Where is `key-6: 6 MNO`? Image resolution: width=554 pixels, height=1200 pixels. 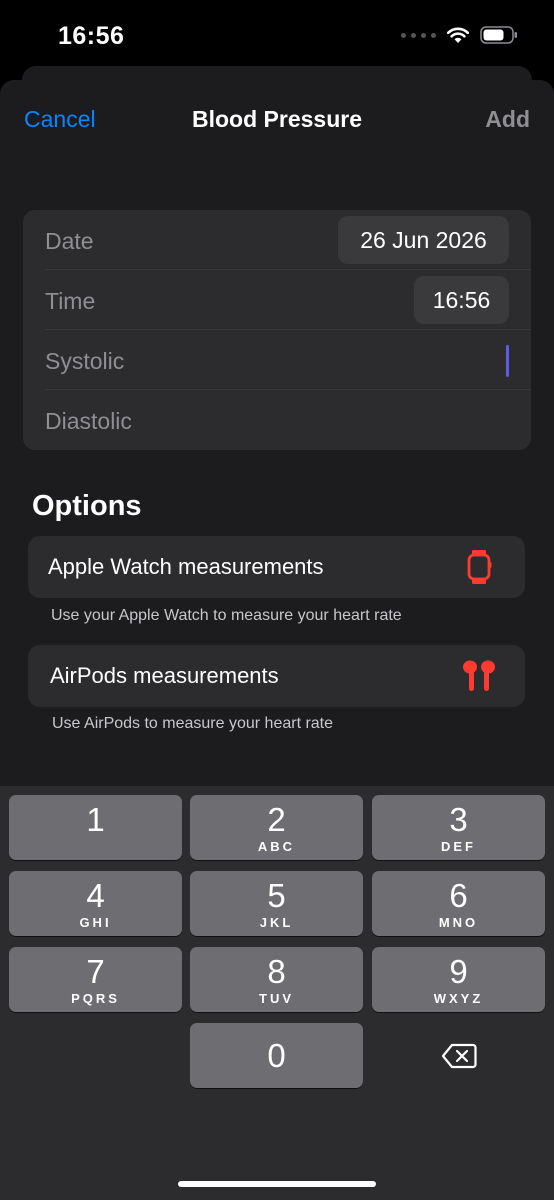
key-6: 6 MNO is located at coordinates (458, 903).